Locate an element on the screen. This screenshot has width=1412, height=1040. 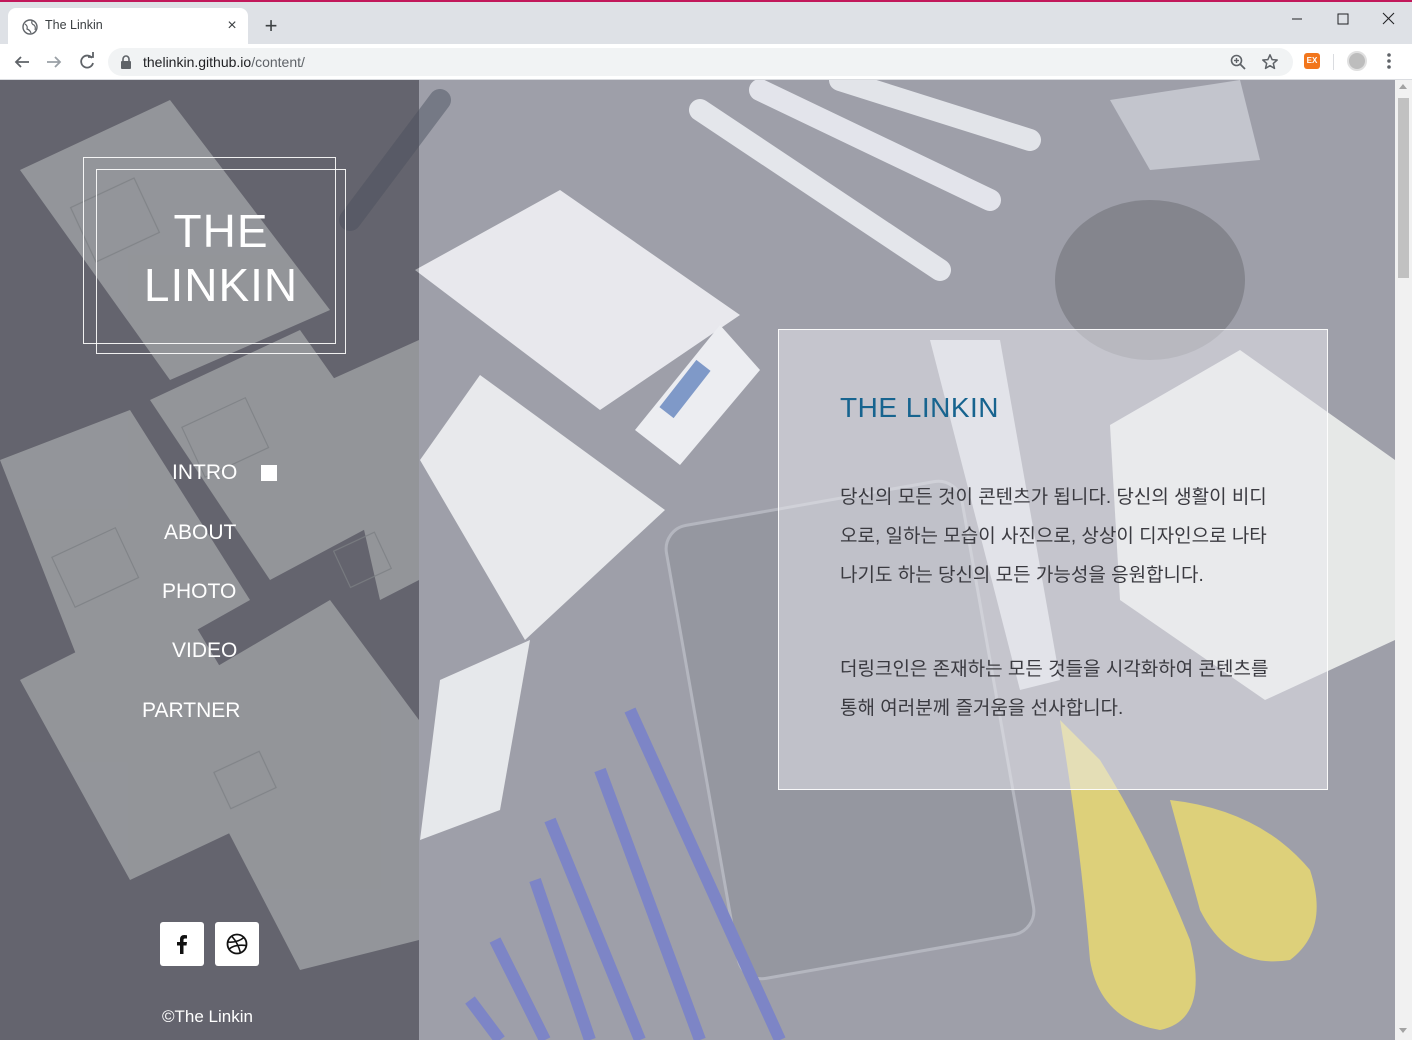
address-bar: thelinkin.github.io/content/ is located at coordinates (700, 62).